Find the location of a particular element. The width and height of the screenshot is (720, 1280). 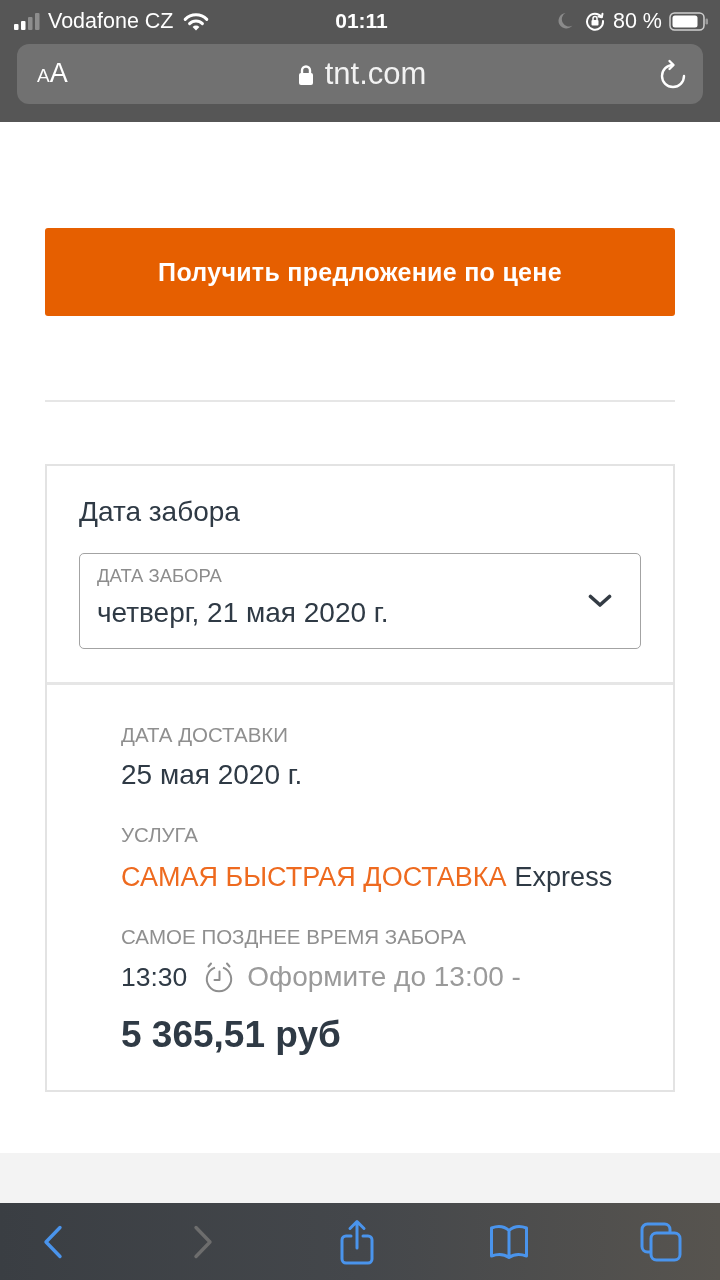

battery-percent: 80 % is located at coordinates (637, 21).